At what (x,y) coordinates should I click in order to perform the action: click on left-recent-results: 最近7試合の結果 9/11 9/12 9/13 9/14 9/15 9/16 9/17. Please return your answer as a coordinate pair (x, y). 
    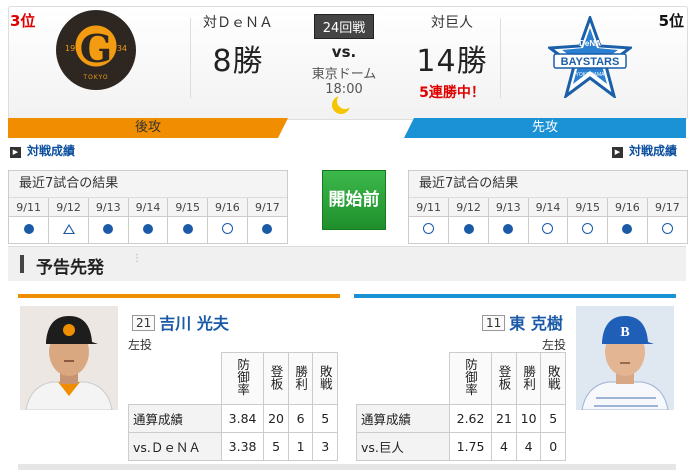
    Looking at the image, I should click on (148, 207).